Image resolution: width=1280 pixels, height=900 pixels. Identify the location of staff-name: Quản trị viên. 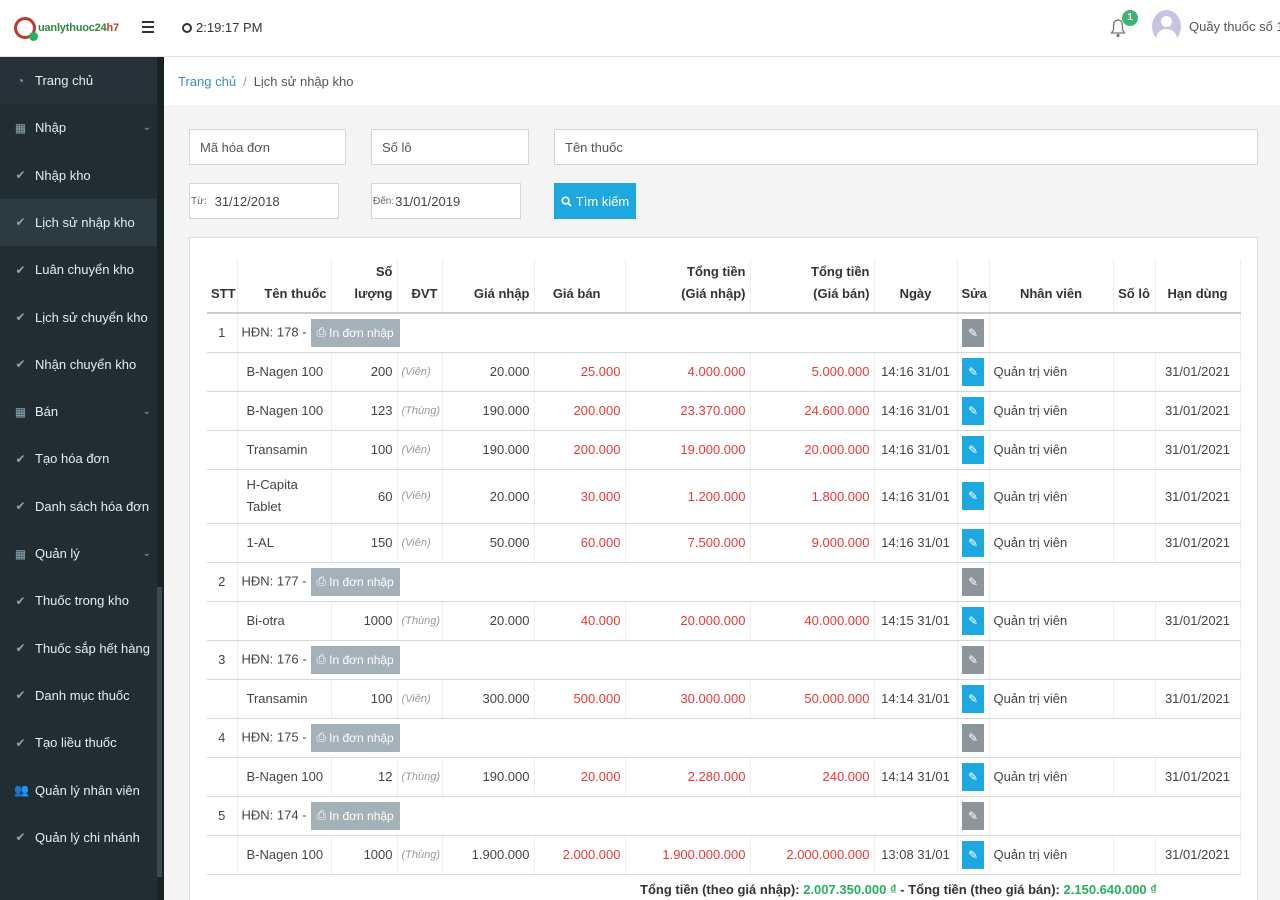
(1051, 450).